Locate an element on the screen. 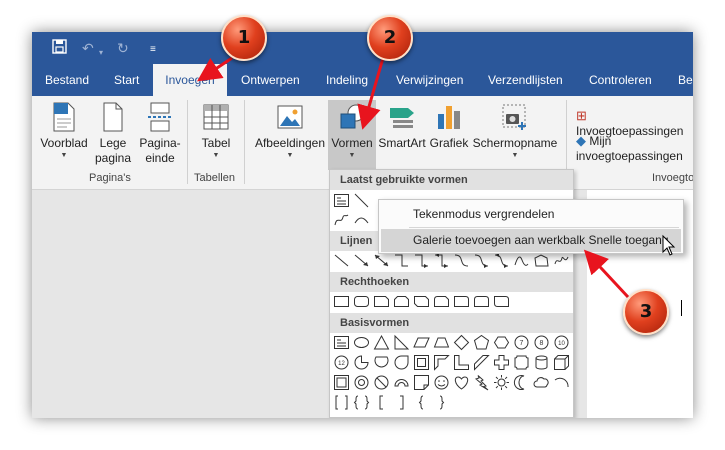  callout-badge-1: 1 is located at coordinates (244, 38).